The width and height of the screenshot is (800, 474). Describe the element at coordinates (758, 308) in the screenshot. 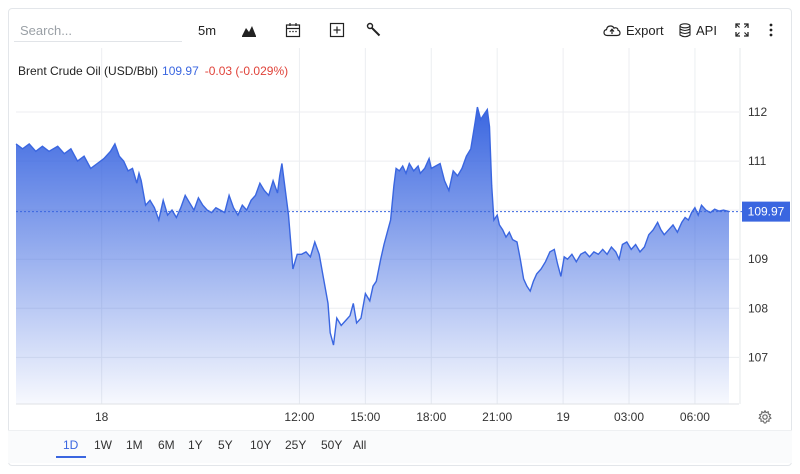

I see `y-tick-label: 108` at that location.